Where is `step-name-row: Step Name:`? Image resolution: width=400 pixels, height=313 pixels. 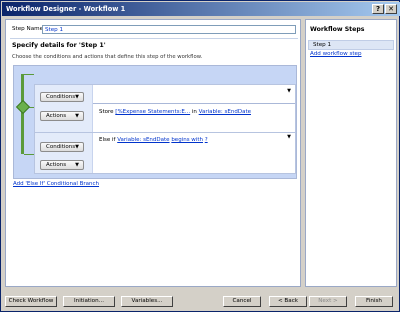
step-name-row: Step Name: is located at coordinates (154, 30).